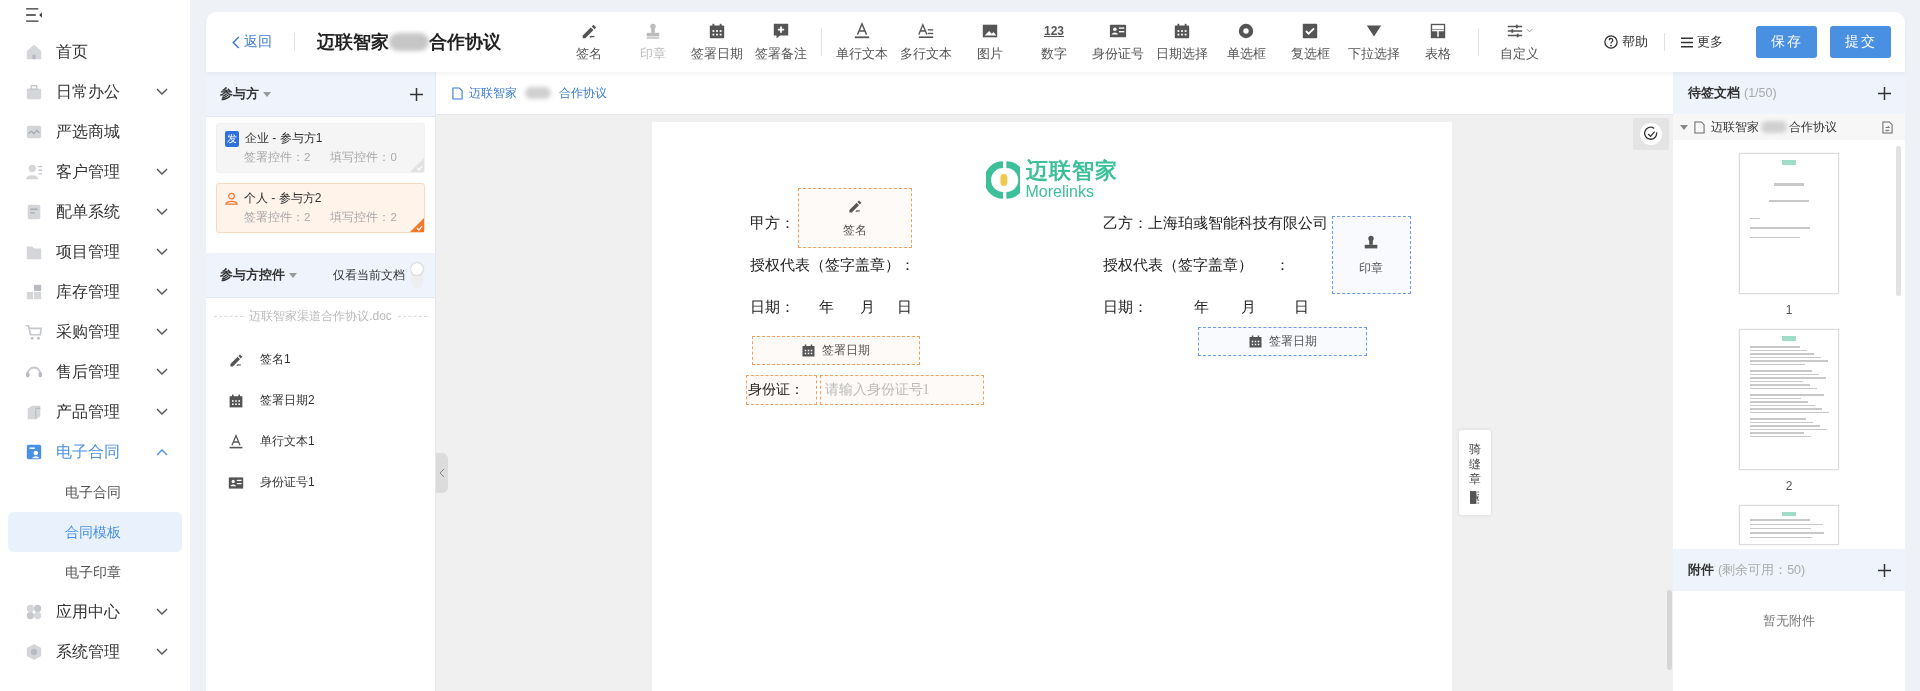  I want to click on control-item: 身份证号1, so click(320, 482).